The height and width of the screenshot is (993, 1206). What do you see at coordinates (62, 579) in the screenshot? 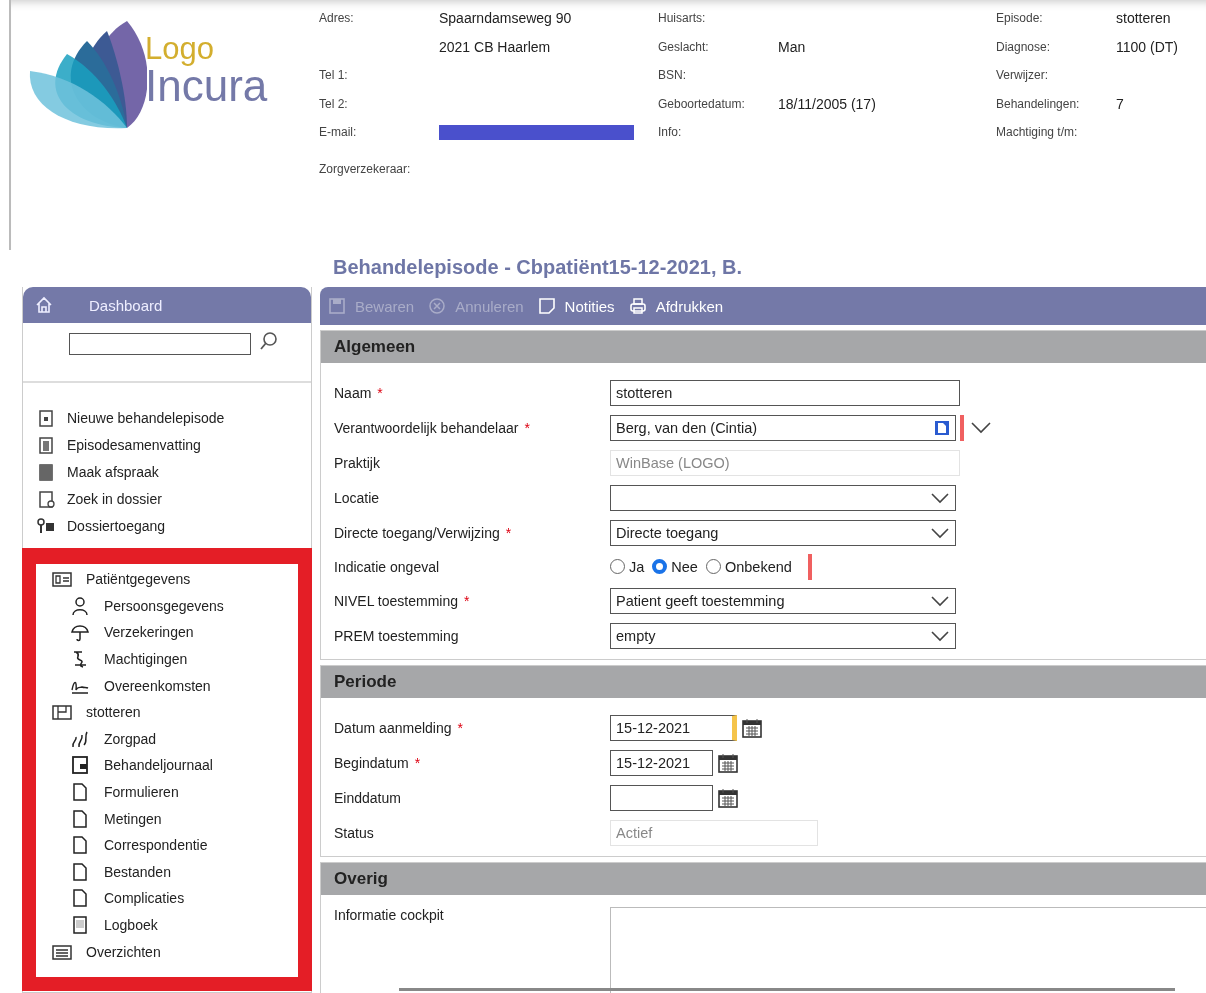
I see `id-card-icon` at bounding box center [62, 579].